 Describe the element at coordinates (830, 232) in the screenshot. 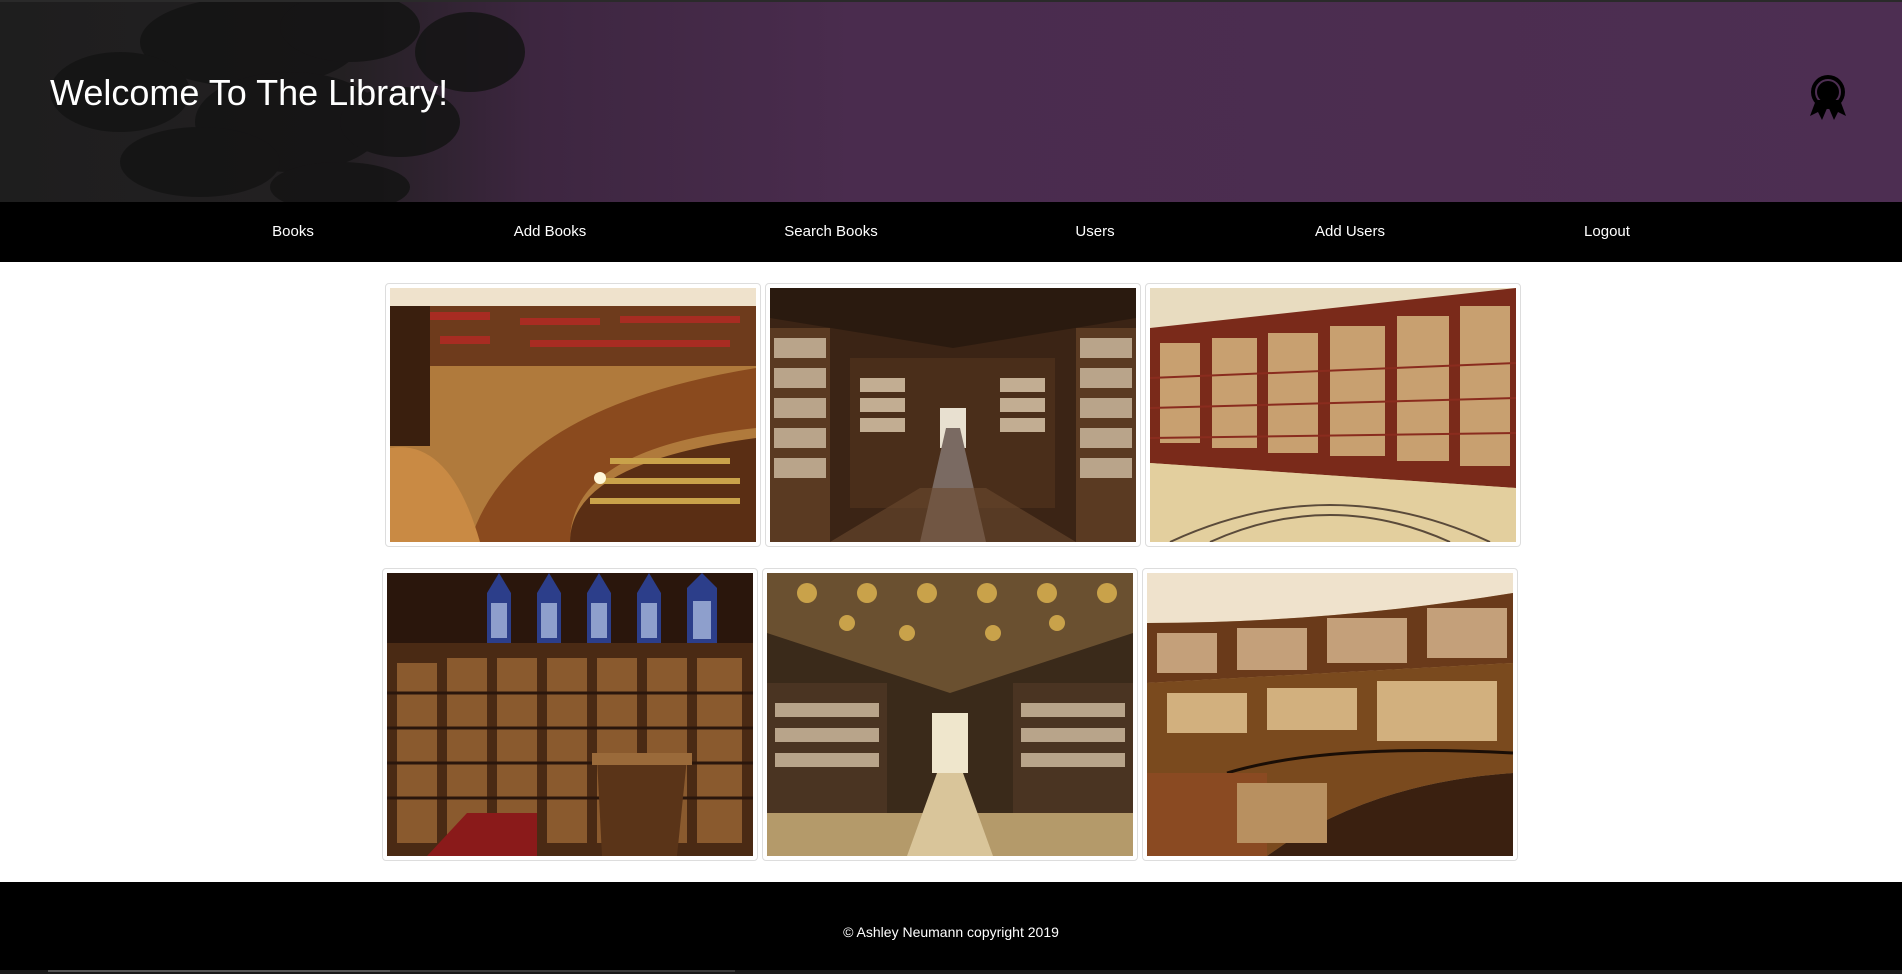

I see `nav-item-search-books: Search Books` at that location.